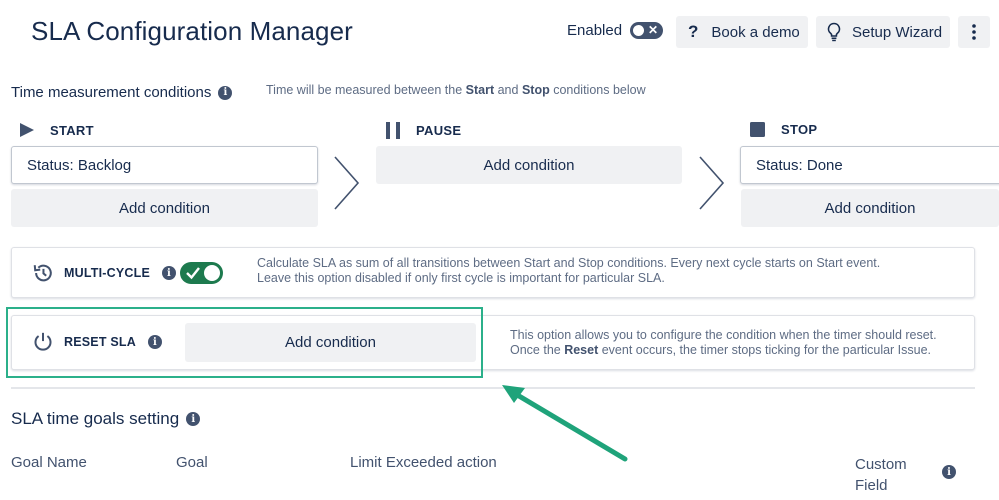  I want to click on pause-add-condition-button: Add condition, so click(529, 165).